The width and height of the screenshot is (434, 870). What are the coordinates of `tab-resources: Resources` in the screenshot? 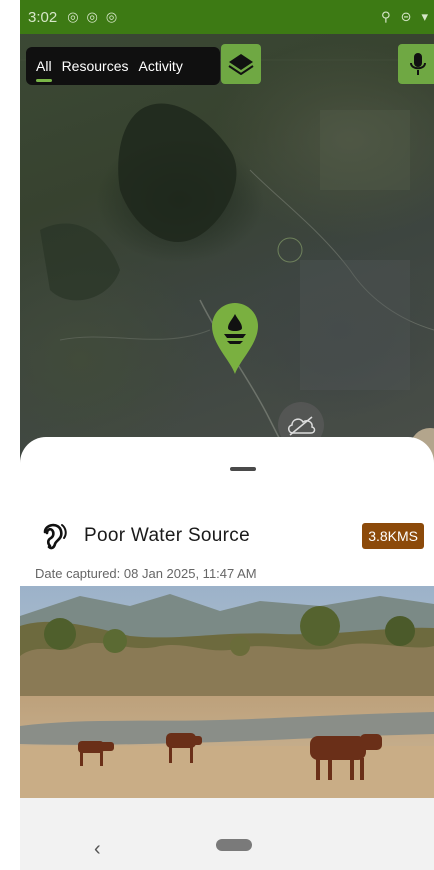 It's located at (95, 66).